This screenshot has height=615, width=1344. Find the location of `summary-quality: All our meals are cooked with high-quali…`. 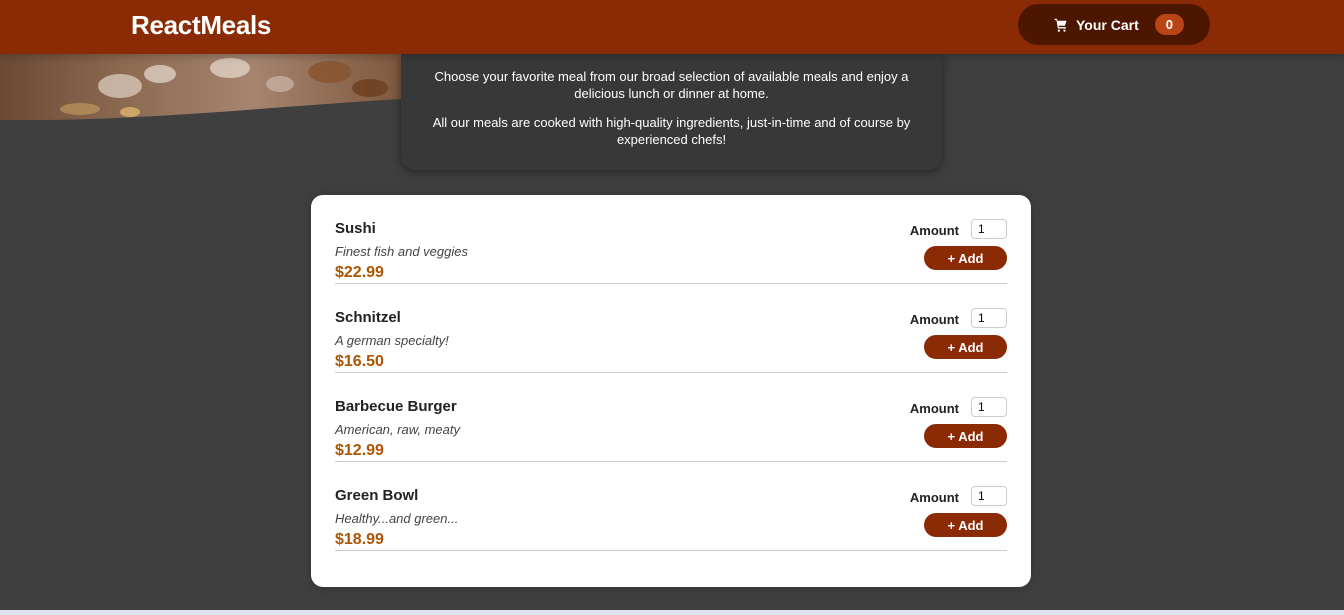

summary-quality: All our meals are cooked with high-quali… is located at coordinates (671, 131).